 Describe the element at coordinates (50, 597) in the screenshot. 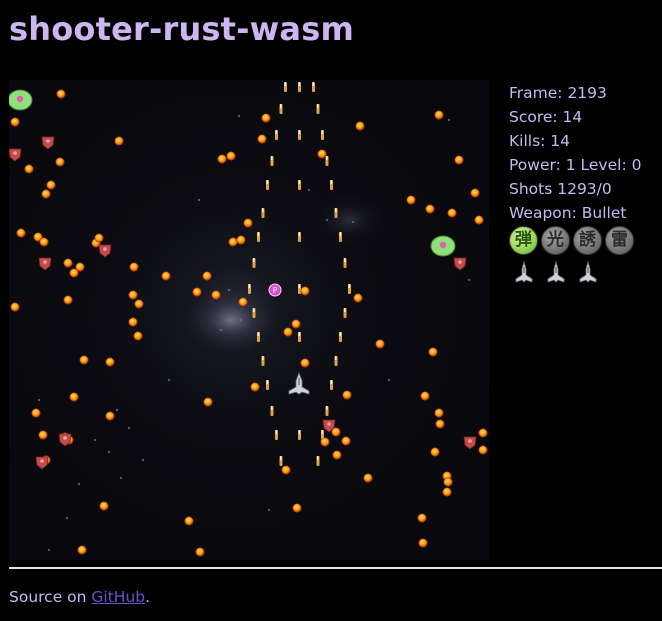

I see `footer-prefix: Source on` at that location.